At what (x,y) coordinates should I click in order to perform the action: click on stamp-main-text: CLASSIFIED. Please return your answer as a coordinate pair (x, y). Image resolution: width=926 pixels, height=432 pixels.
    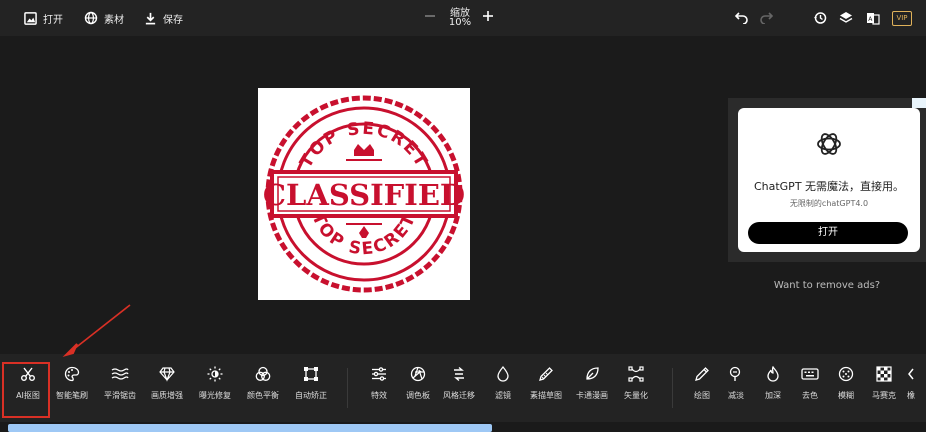
    Looking at the image, I should click on (364, 195).